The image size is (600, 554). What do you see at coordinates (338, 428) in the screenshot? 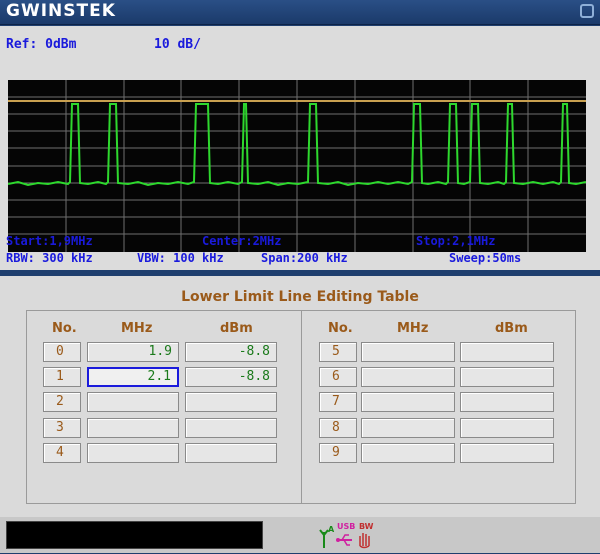
I see `row-number: 8` at bounding box center [338, 428].